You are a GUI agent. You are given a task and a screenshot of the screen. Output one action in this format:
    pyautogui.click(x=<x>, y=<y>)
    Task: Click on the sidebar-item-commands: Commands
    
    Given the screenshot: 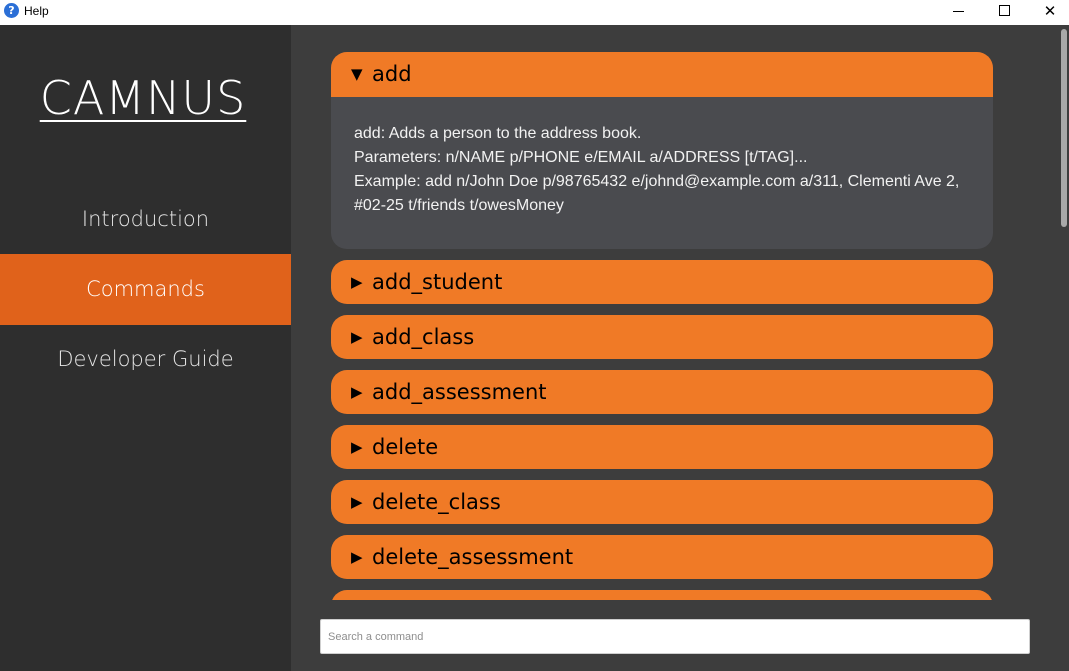 What is the action you would take?
    pyautogui.click(x=145, y=289)
    